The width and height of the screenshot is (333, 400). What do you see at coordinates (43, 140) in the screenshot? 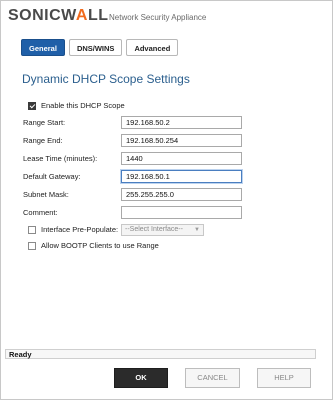
I see `range-end-label: Range End:` at bounding box center [43, 140].